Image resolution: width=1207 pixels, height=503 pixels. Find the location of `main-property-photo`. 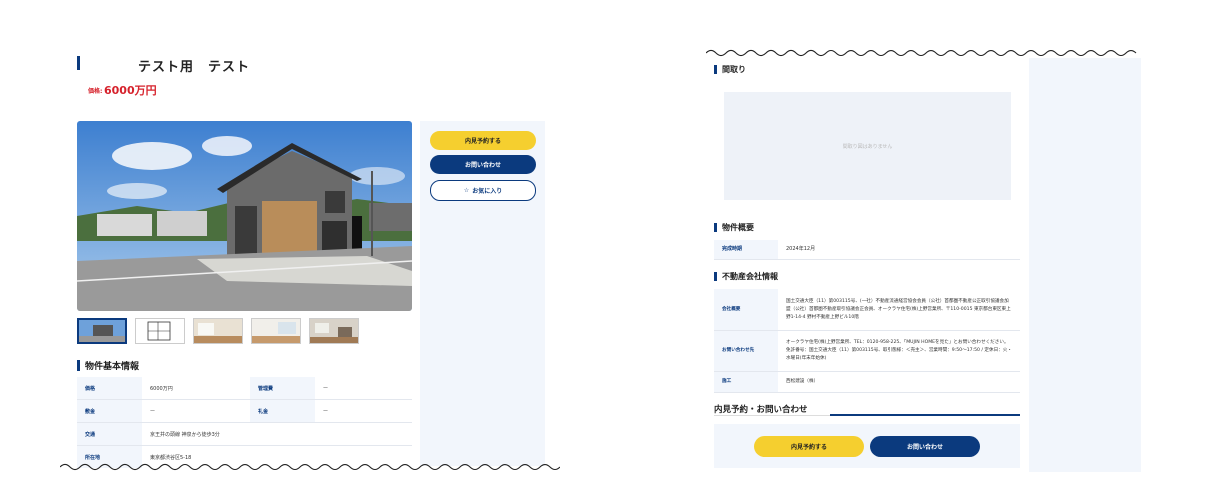

main-property-photo is located at coordinates (244, 216).